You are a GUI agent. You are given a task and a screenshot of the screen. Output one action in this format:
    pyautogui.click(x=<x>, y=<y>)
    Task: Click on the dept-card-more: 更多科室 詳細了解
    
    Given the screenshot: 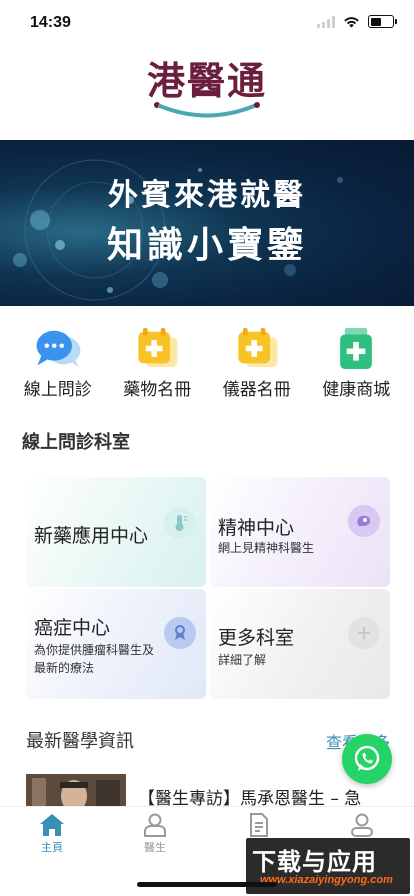 What is the action you would take?
    pyautogui.click(x=300, y=644)
    